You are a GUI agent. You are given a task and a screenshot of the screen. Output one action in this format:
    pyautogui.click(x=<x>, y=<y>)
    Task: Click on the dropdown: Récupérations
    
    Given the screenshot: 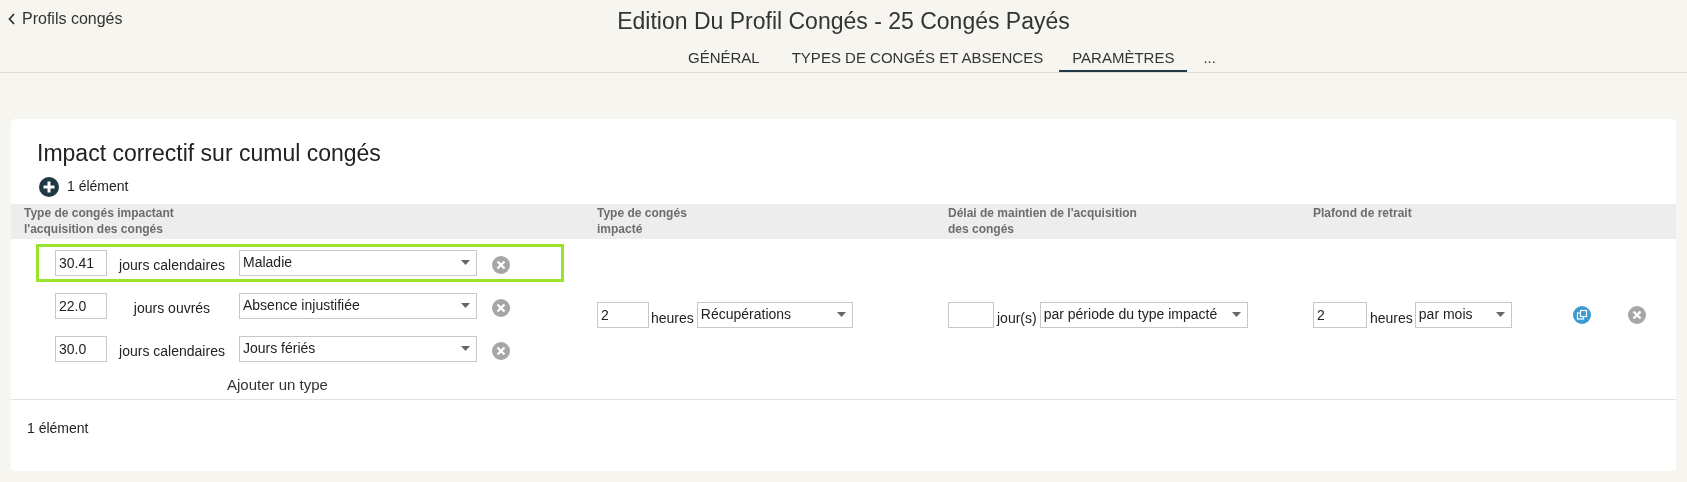 What is the action you would take?
    pyautogui.click(x=774, y=314)
    